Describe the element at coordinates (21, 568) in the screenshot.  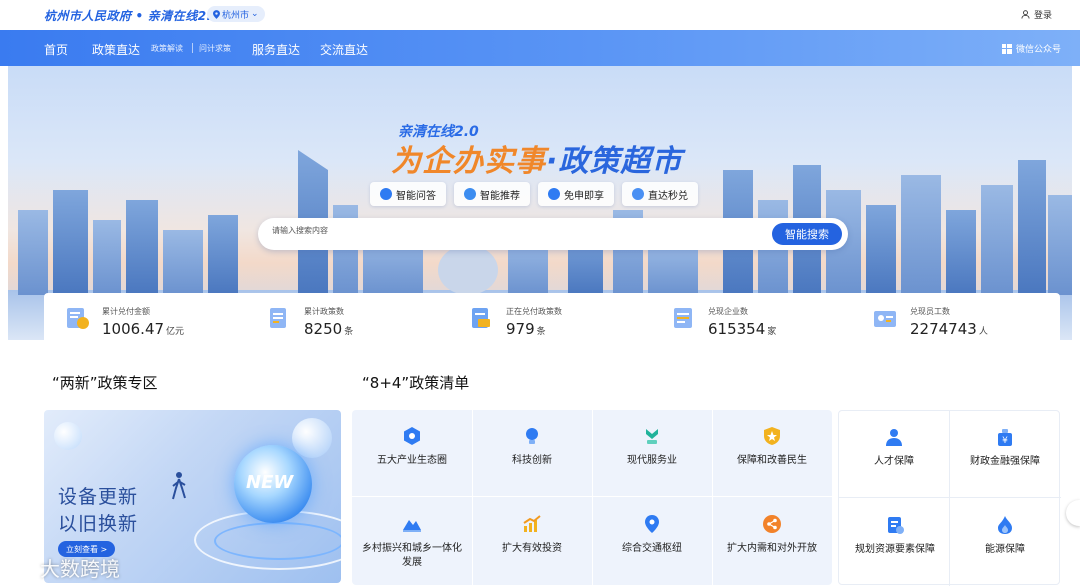
I see `watermark-logo-icon` at that location.